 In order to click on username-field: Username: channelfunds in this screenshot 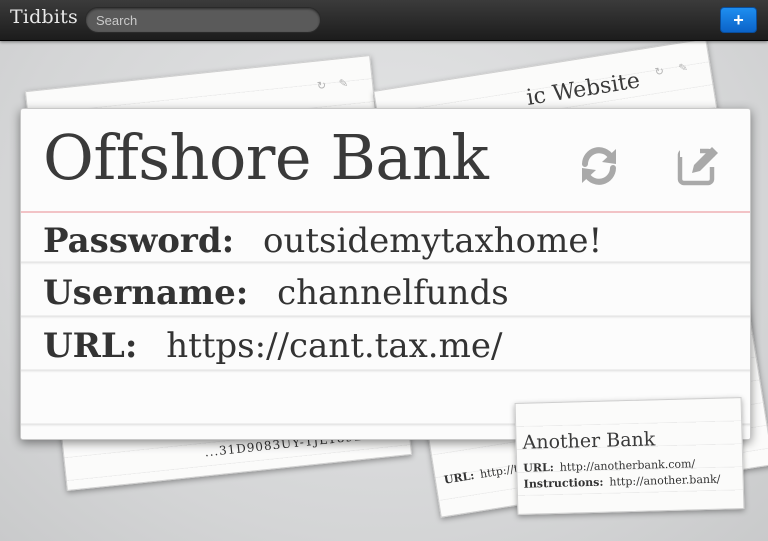, I will do `click(276, 293)`.